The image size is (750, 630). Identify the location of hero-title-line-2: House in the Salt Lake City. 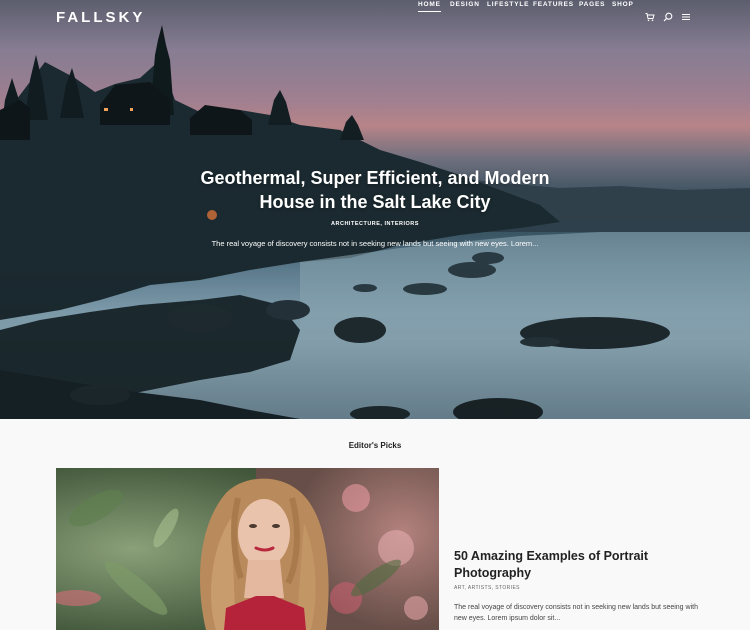
(374, 202).